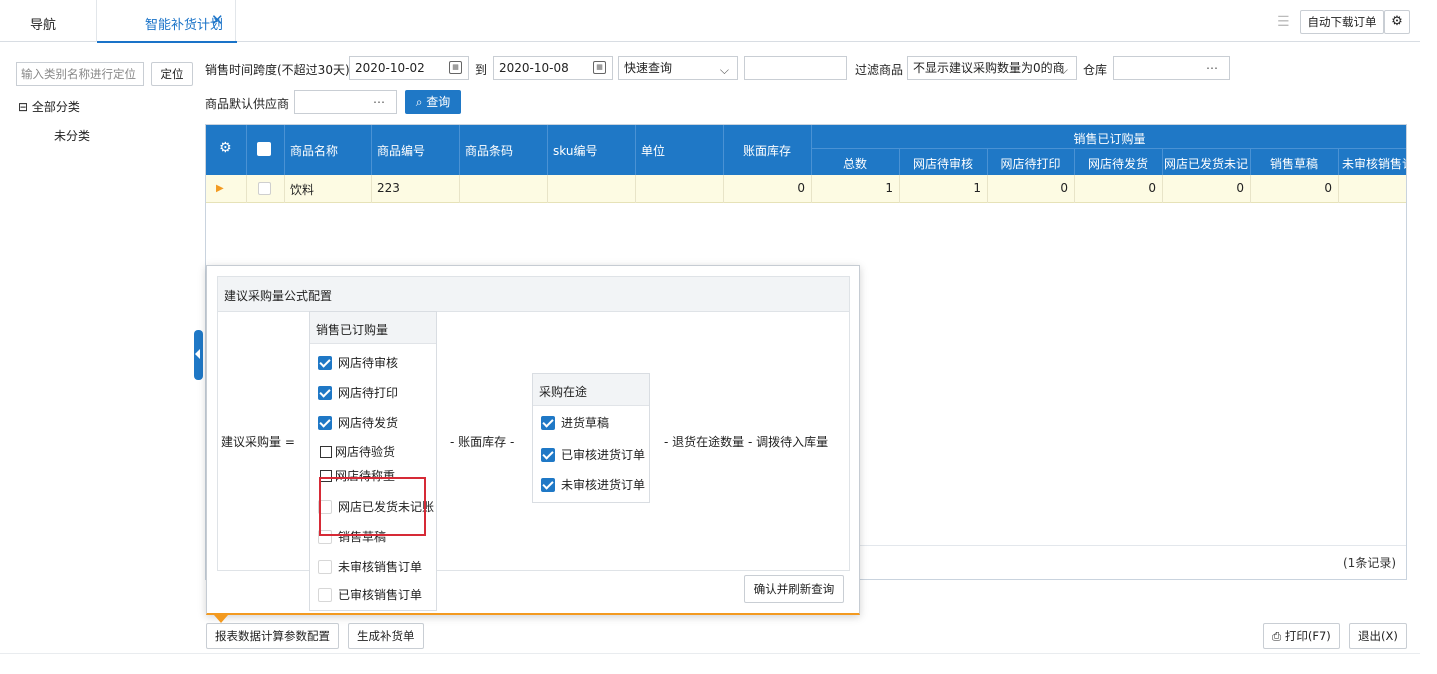  What do you see at coordinates (258, 442) in the screenshot?
I see `formula-lhs: 建议采购量 =` at bounding box center [258, 442].